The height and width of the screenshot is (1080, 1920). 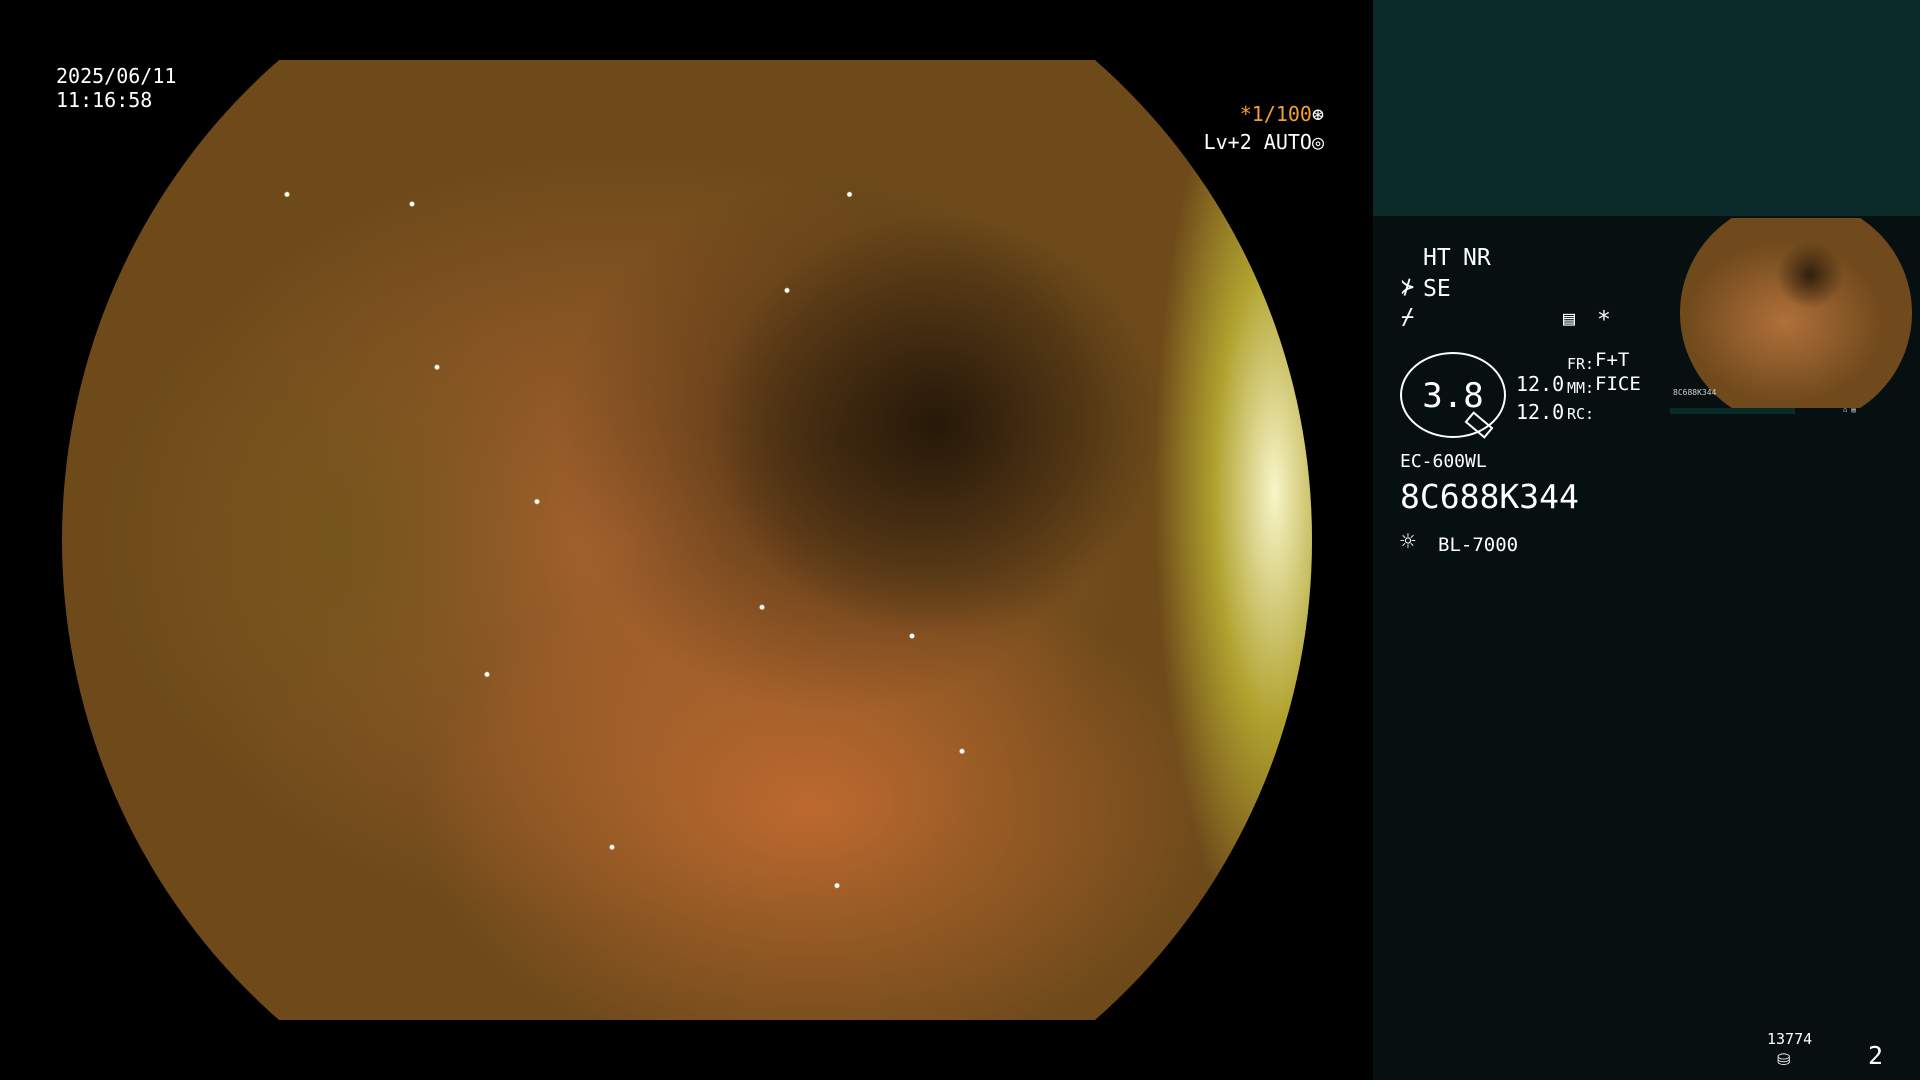 I want to click on scope-serial: 8C688K344, so click(x=1489, y=496).